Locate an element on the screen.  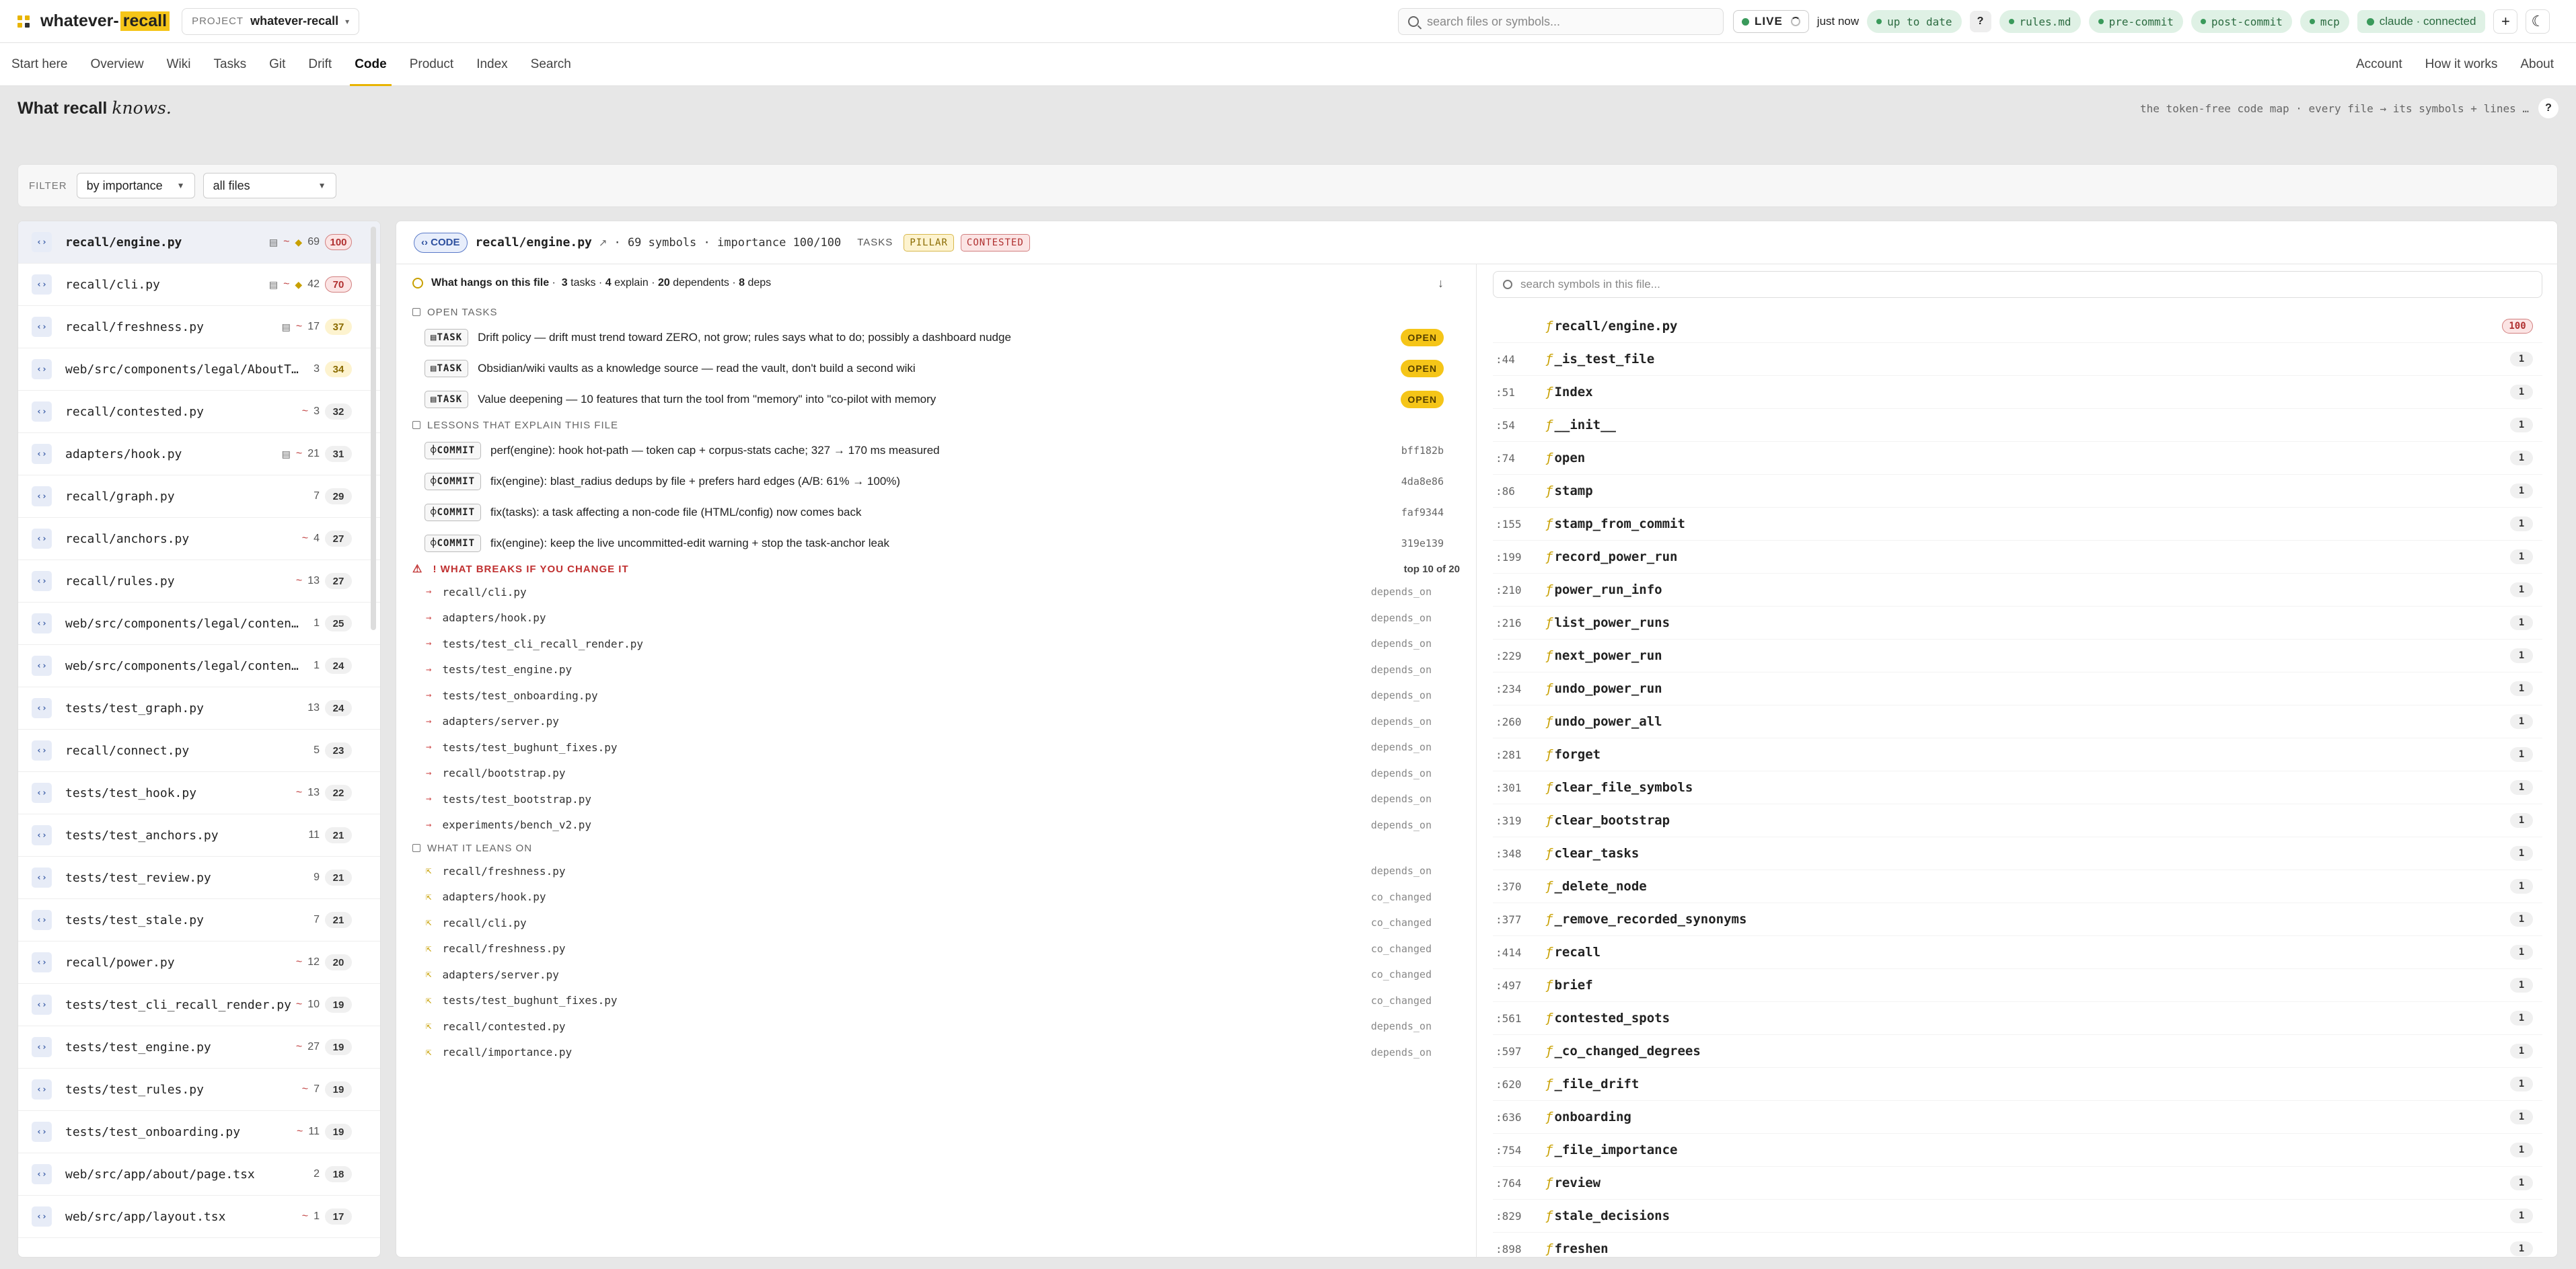
tab-git: Git is located at coordinates (277, 64).